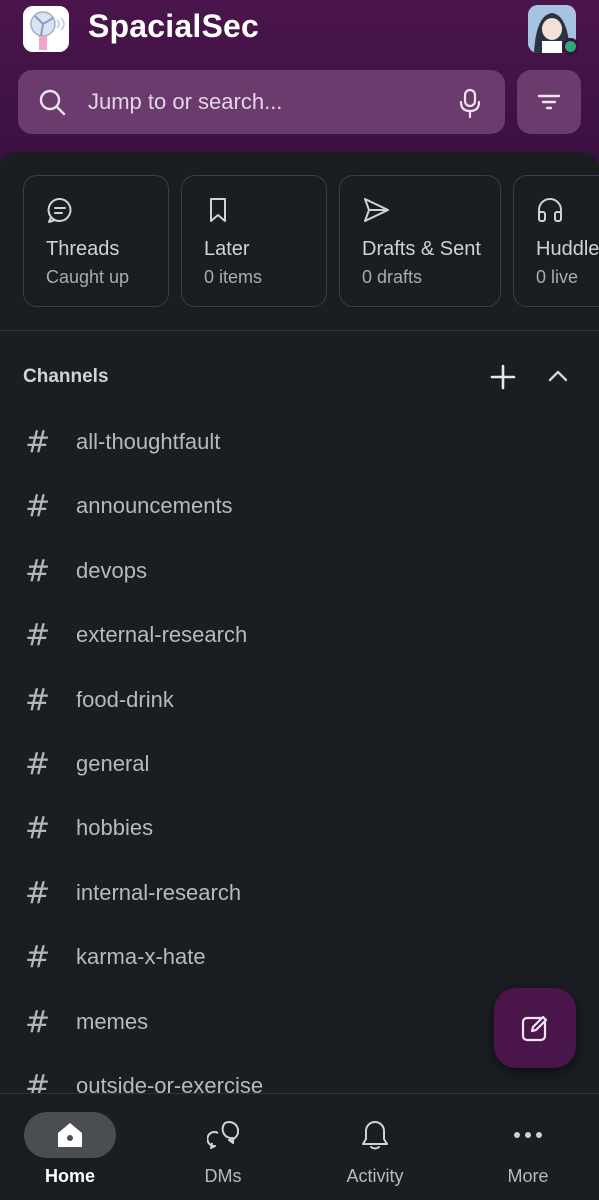 The height and width of the screenshot is (1200, 599). I want to click on filter-button, so click(549, 102).